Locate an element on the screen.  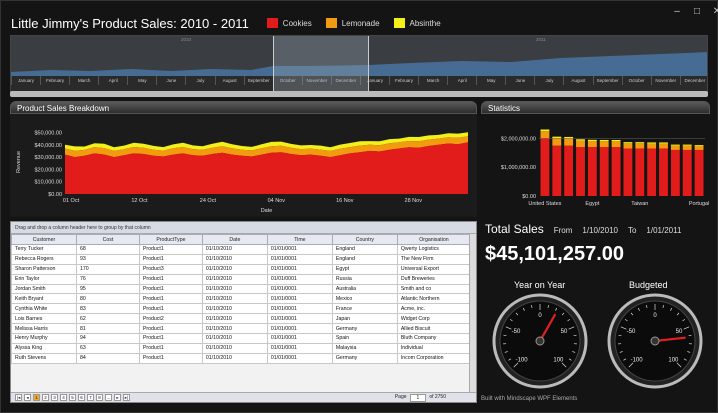
page-button: 3 is located at coordinates (54, 397).